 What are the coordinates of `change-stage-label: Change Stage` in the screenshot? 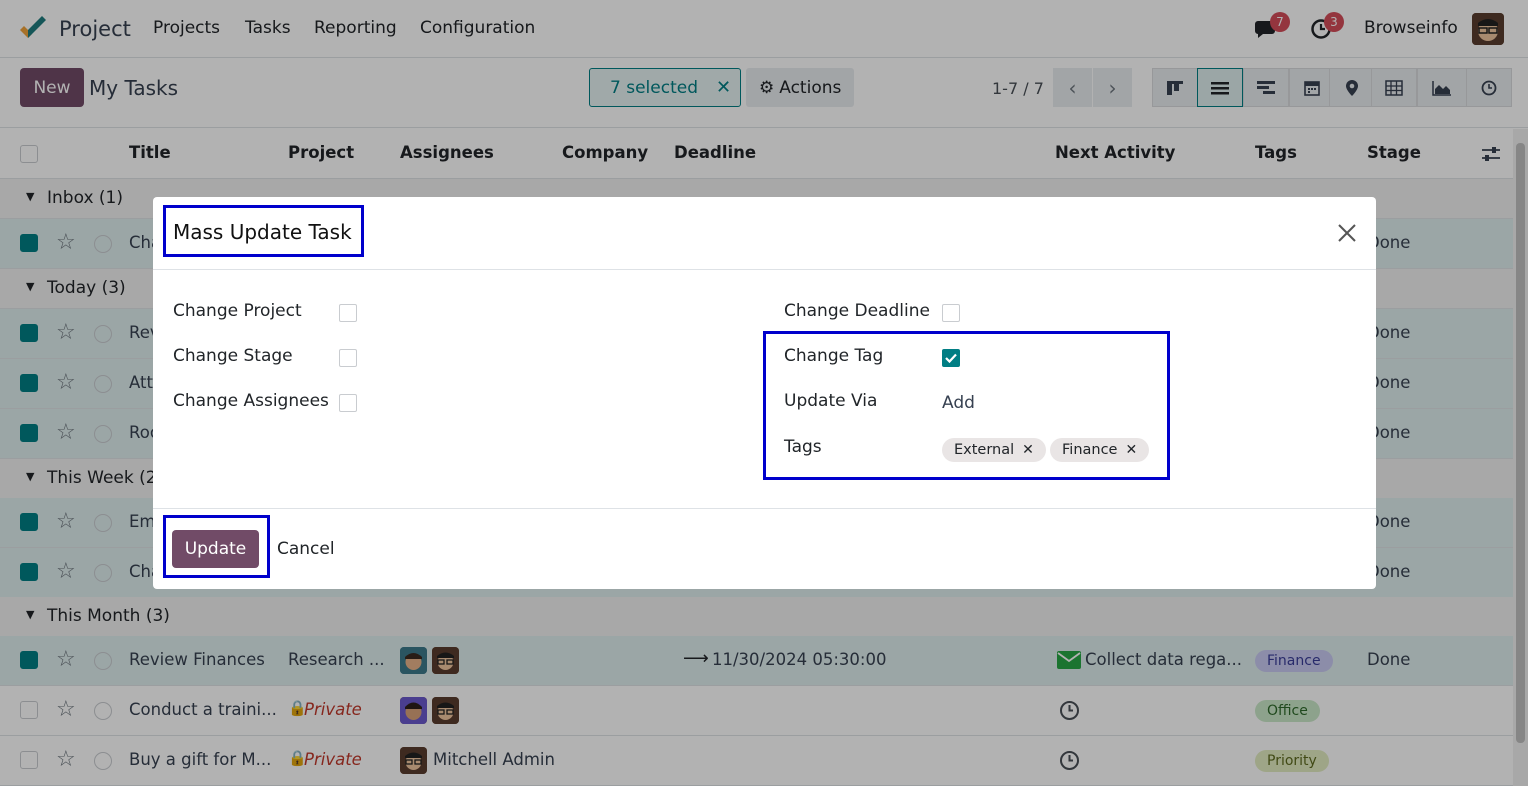 It's located at (233, 356).